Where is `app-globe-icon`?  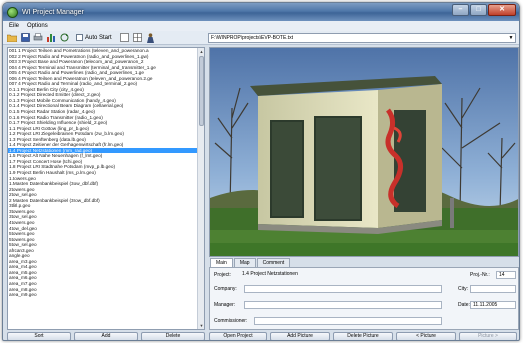 app-globe-icon is located at coordinates (12, 12).